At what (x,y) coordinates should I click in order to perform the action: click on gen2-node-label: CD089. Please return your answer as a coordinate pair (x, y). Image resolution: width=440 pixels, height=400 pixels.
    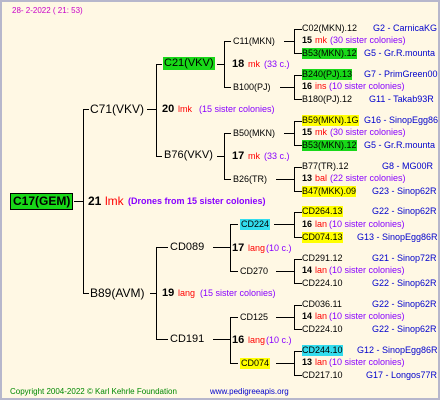
    Looking at the image, I should click on (187, 247).